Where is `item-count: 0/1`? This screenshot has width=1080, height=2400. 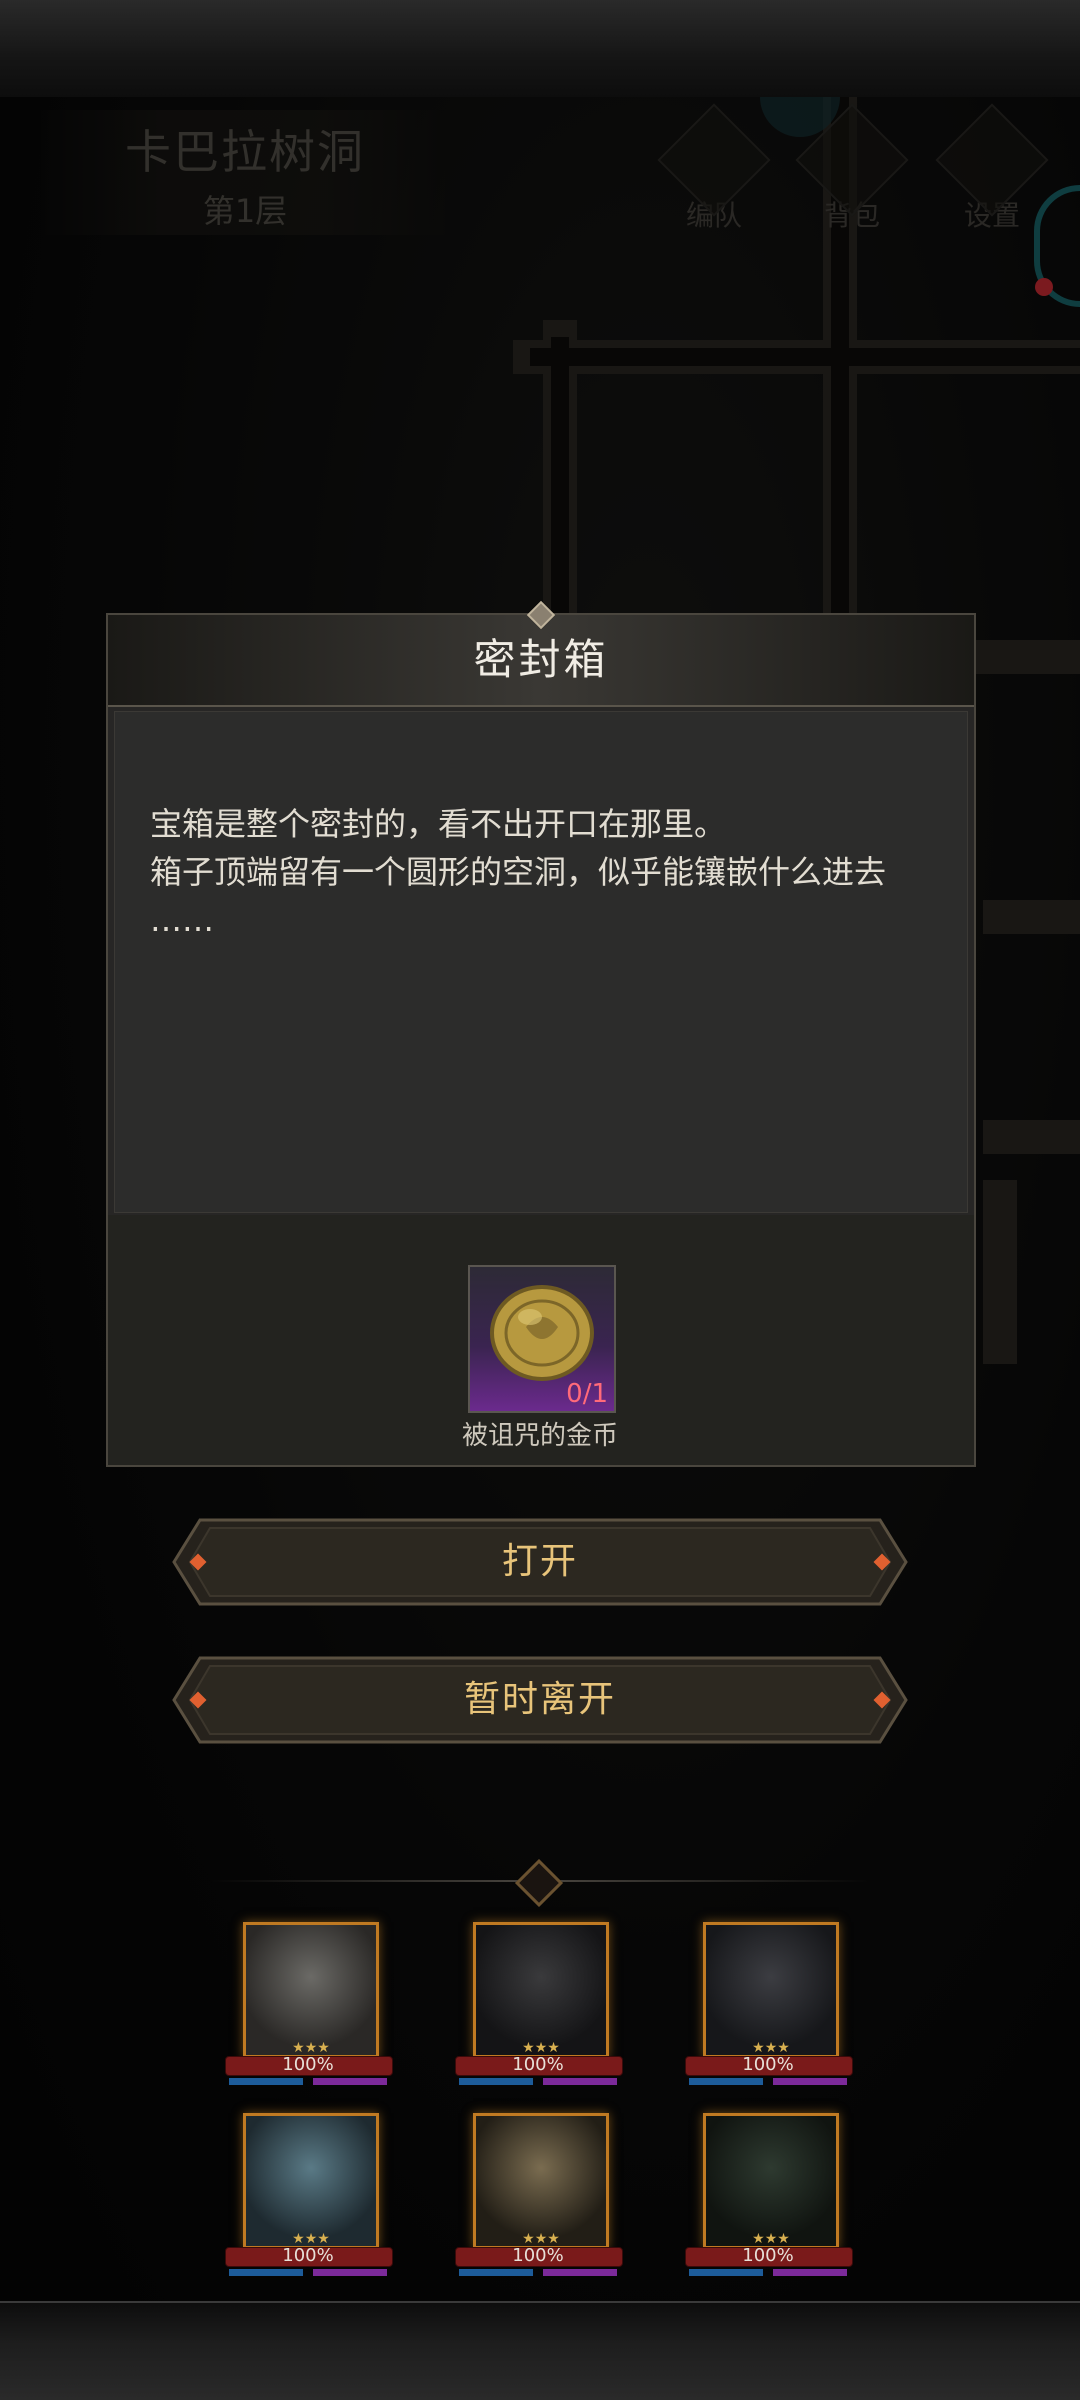 item-count: 0/1 is located at coordinates (587, 1394).